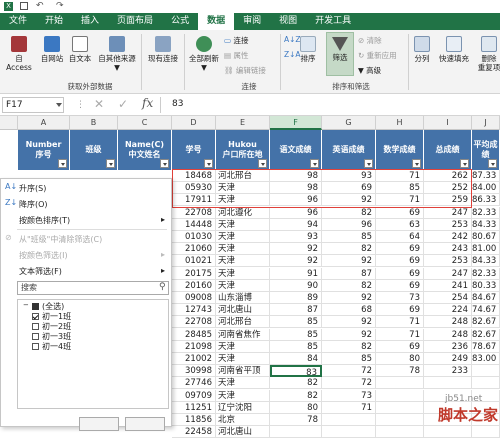 This screenshot has width=500, height=438. I want to click on tab-developer: 开发工具, so click(333, 21).